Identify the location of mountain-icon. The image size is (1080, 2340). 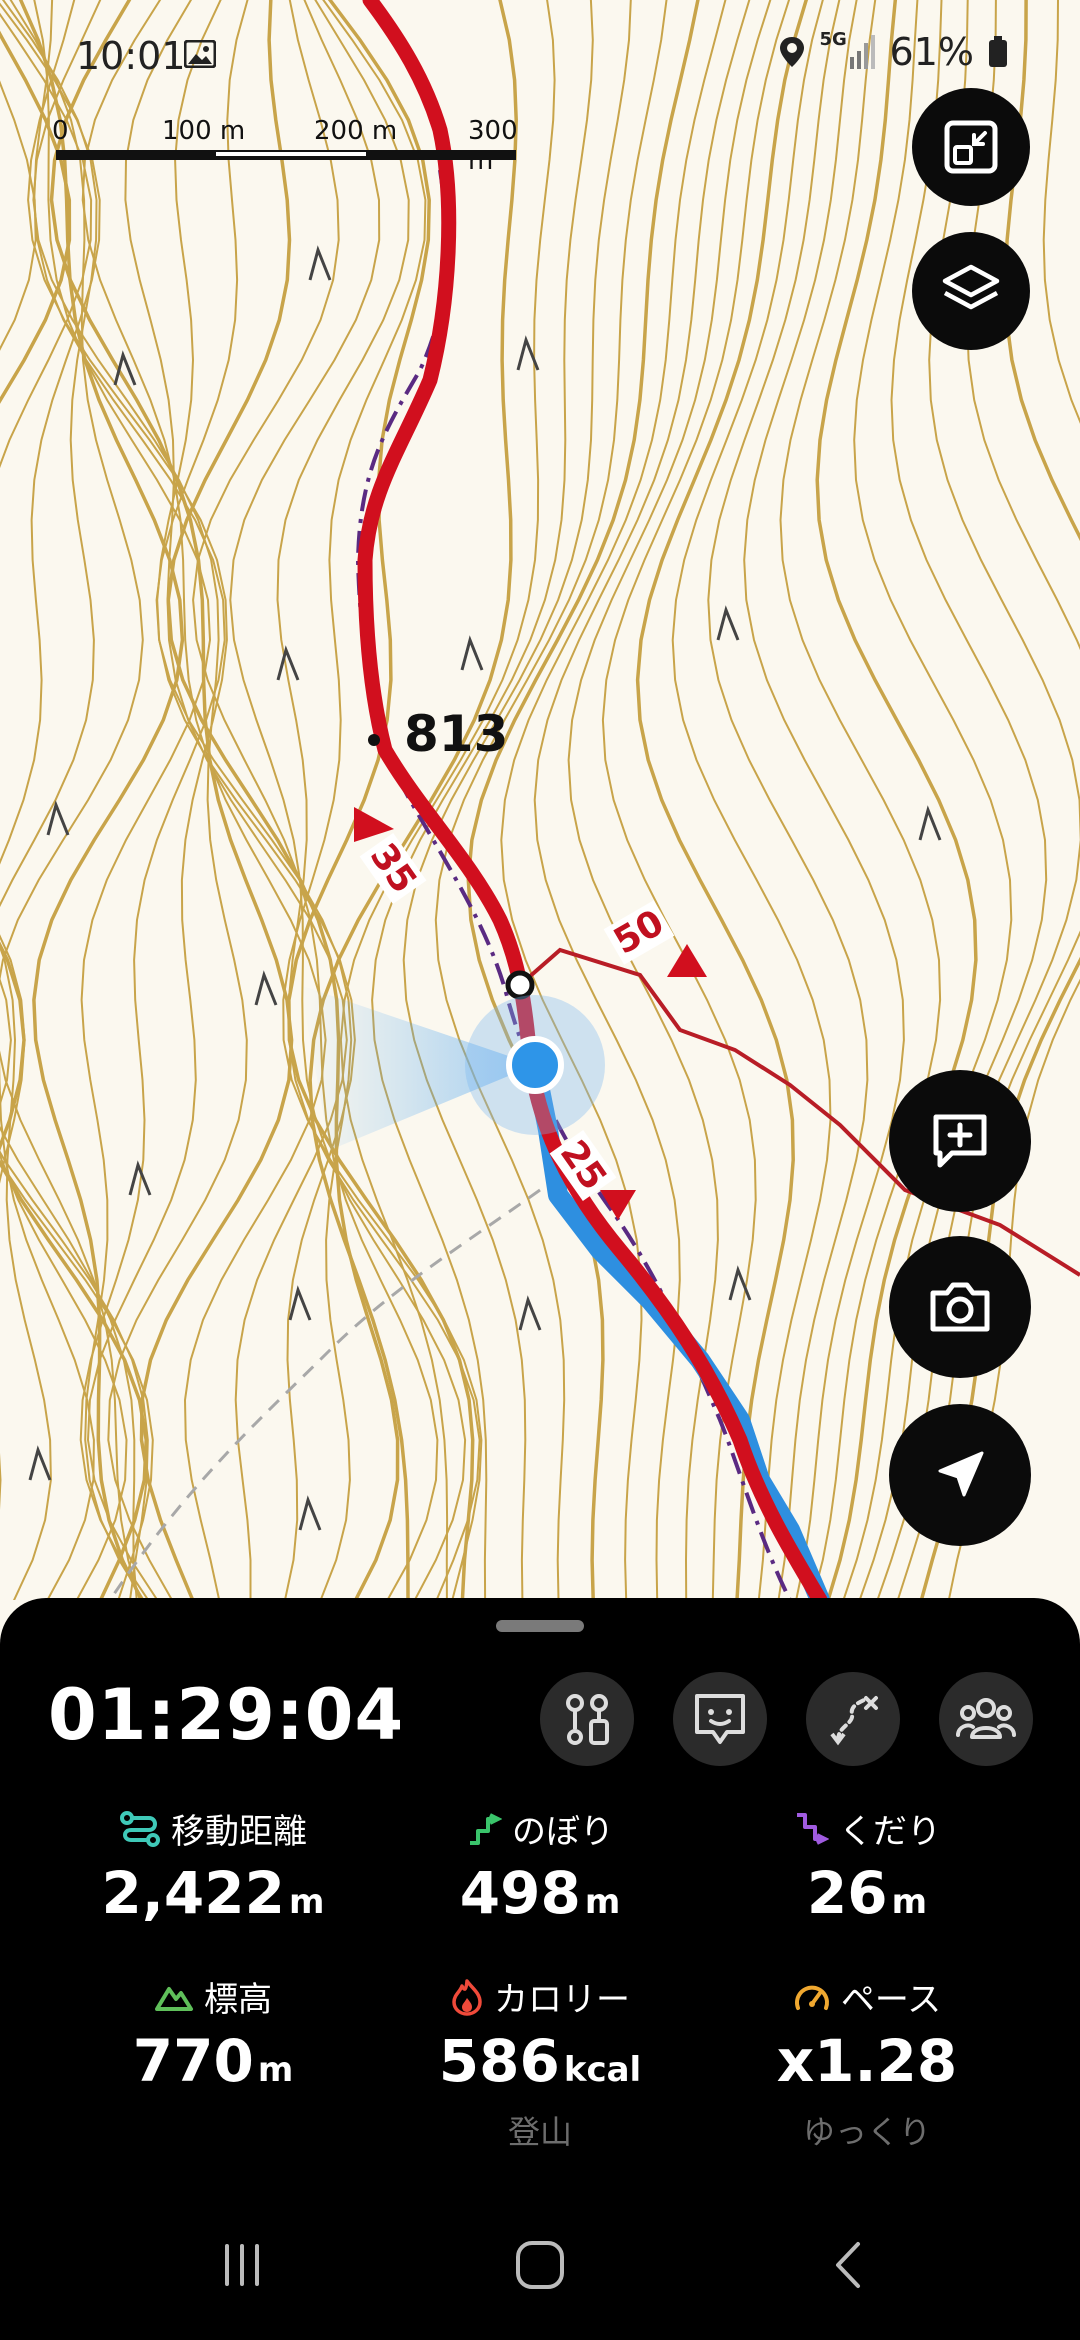
(174, 1998).